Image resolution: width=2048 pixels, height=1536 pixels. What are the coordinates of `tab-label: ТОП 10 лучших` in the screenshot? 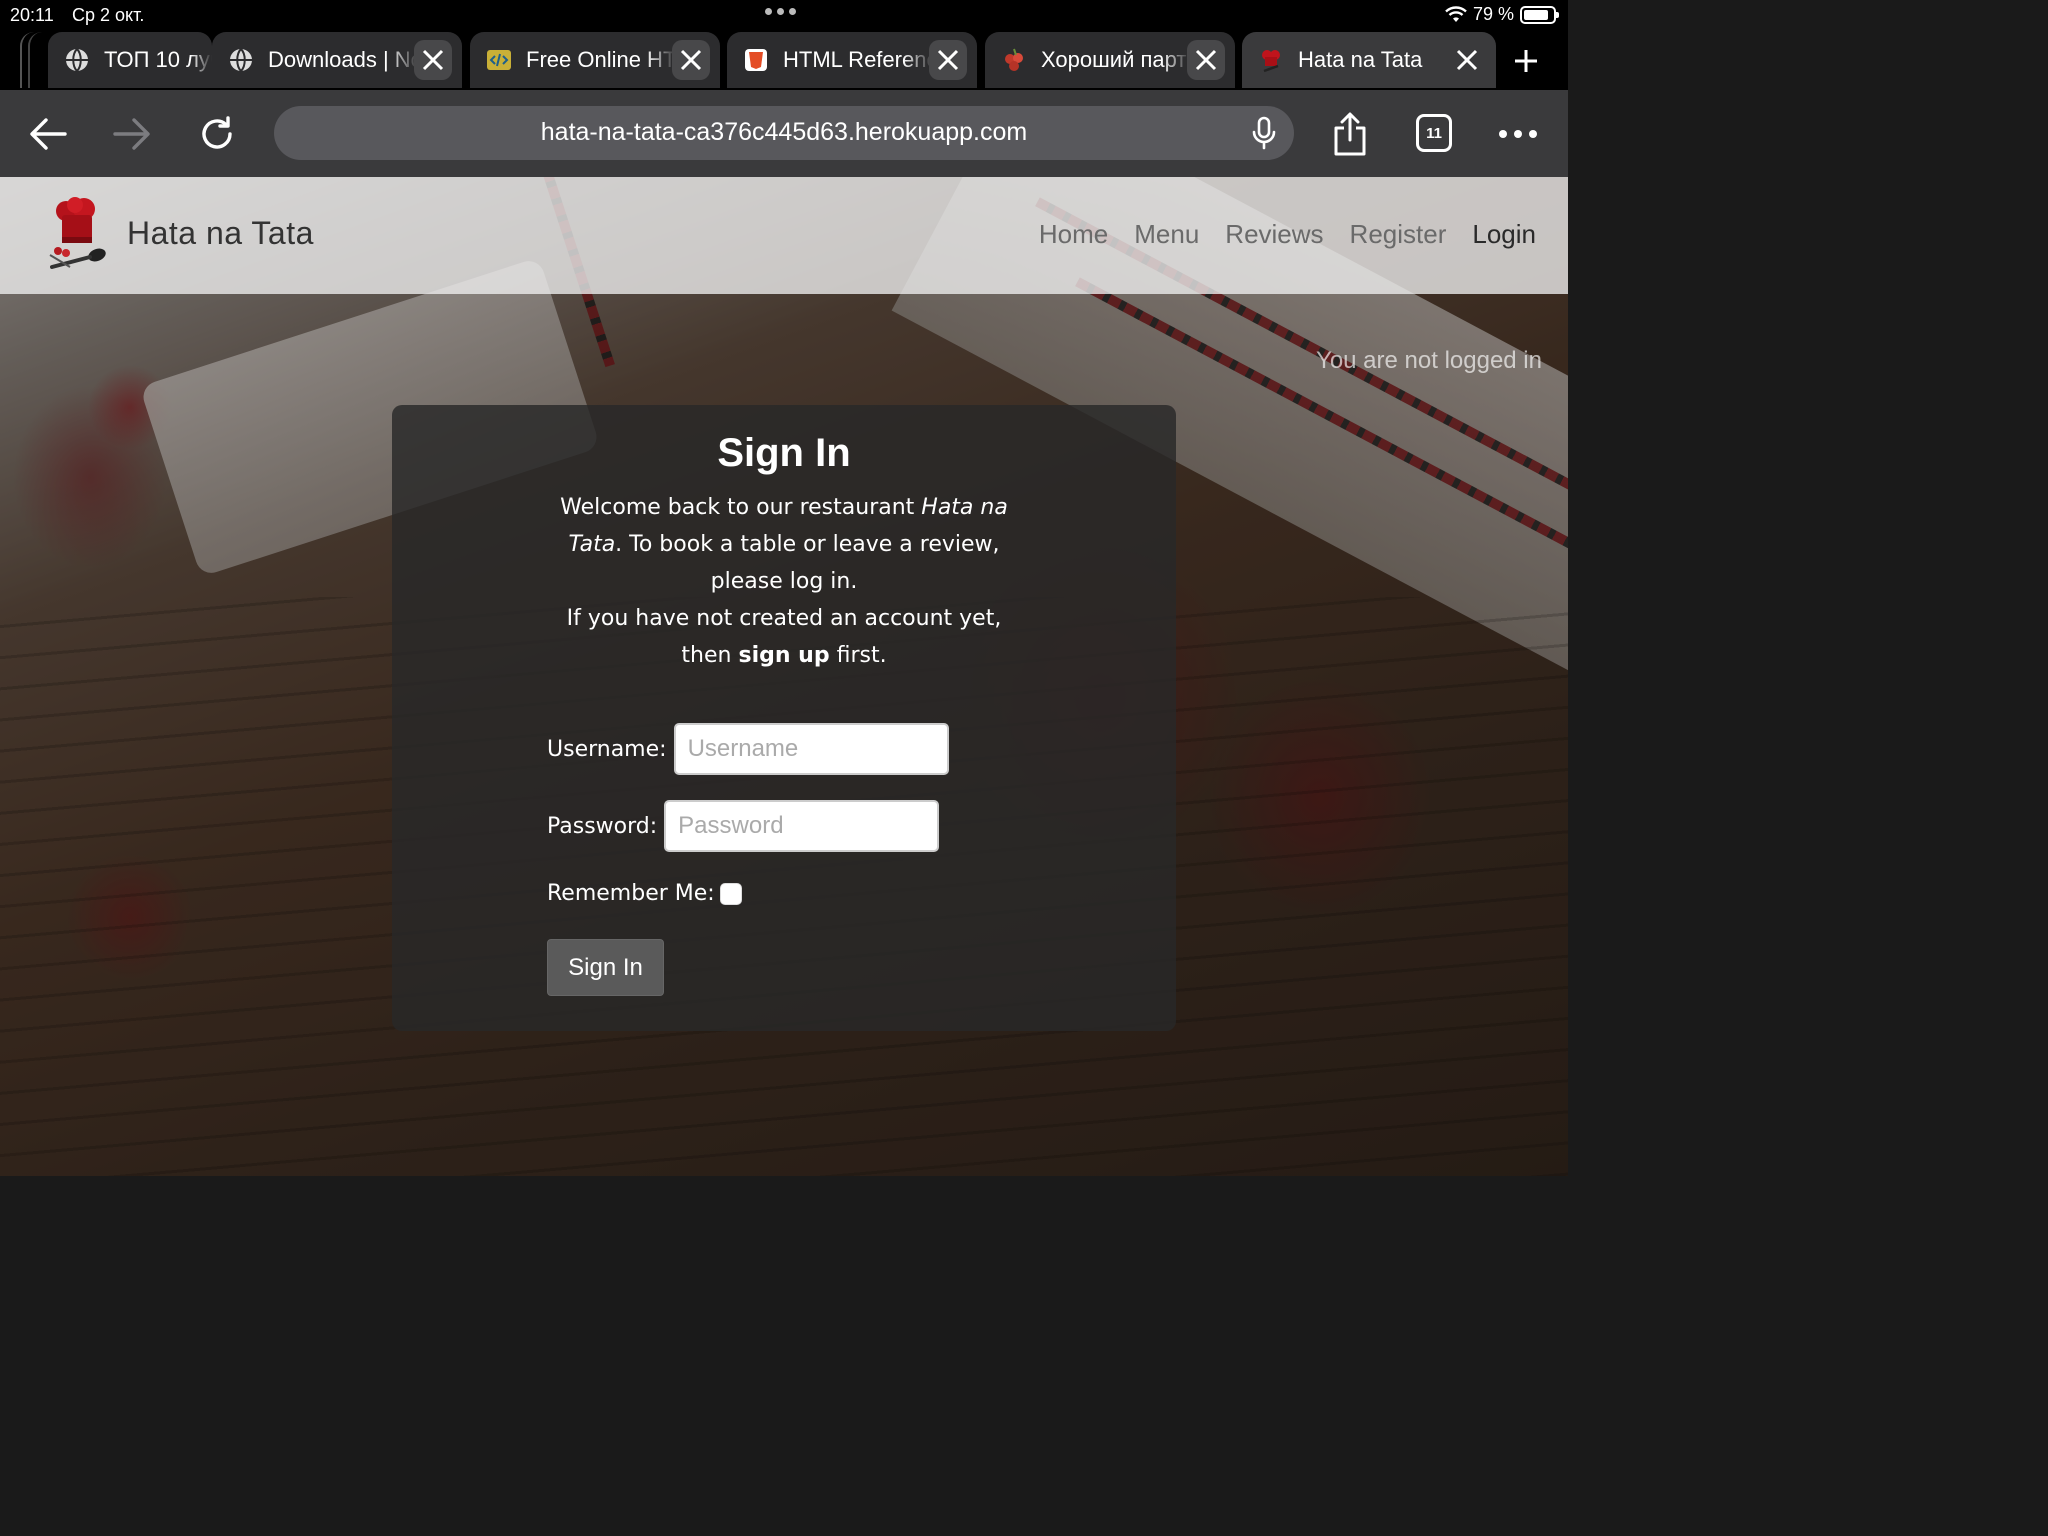 It's located at (158, 59).